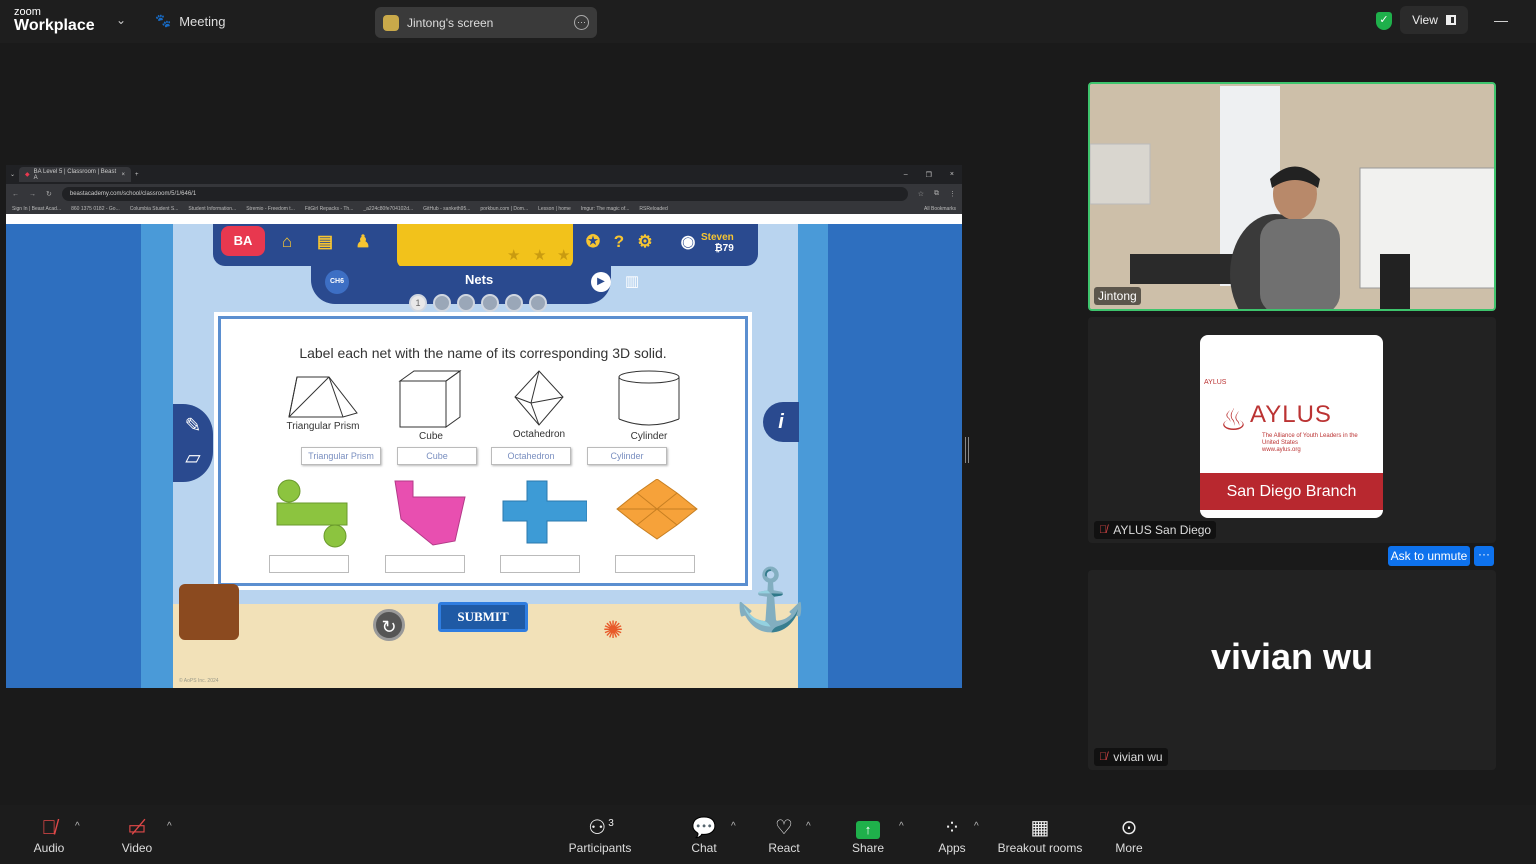 The image size is (1536, 864). What do you see at coordinates (901, 826) in the screenshot?
I see `share-options-caret-icon: ^` at bounding box center [901, 826].